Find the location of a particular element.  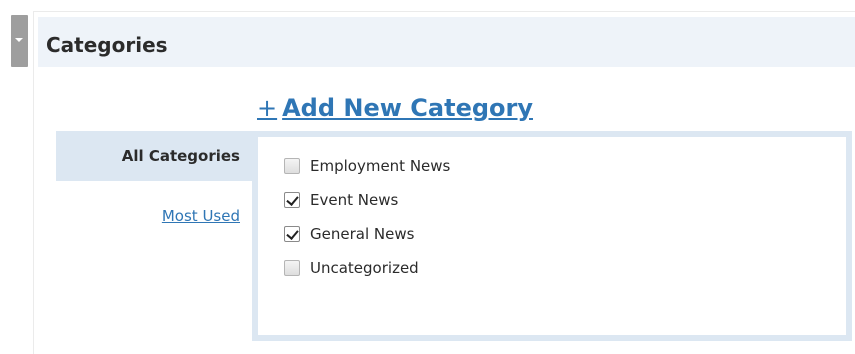

category-label: Uncategorized is located at coordinates (364, 268).